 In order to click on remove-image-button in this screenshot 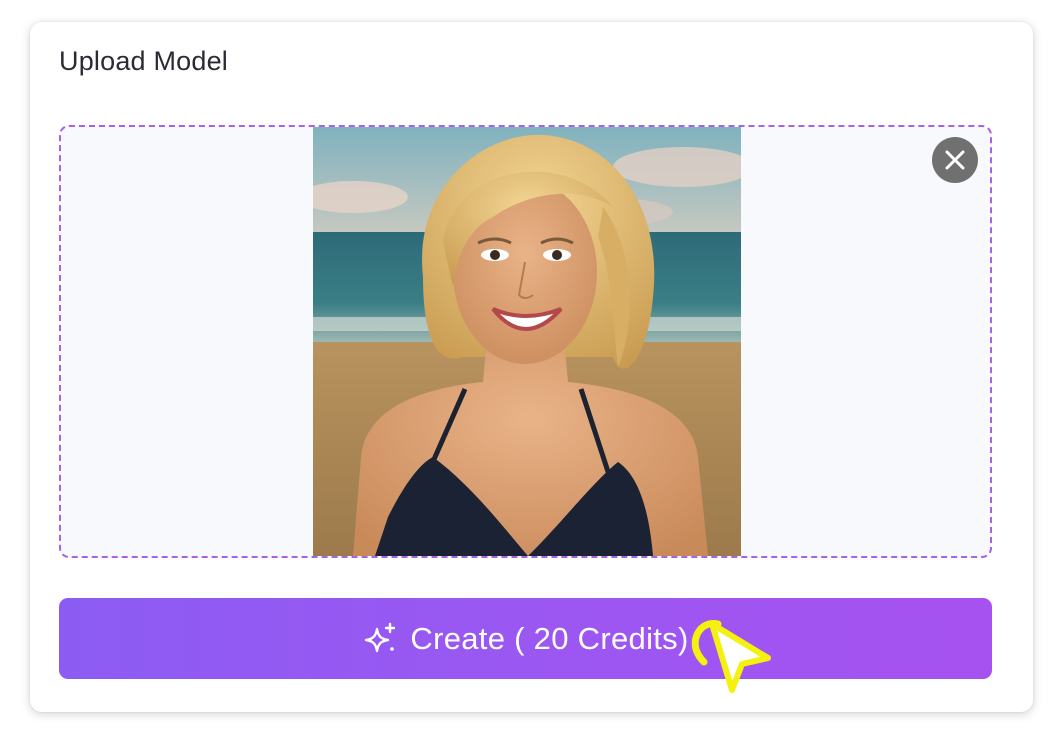, I will do `click(955, 160)`.